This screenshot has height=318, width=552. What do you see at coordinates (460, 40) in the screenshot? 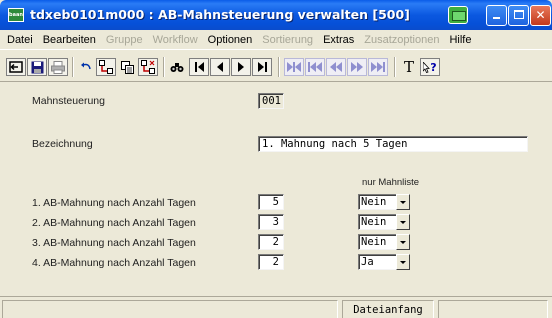
I see `menu-hilfe: Hilfe` at bounding box center [460, 40].